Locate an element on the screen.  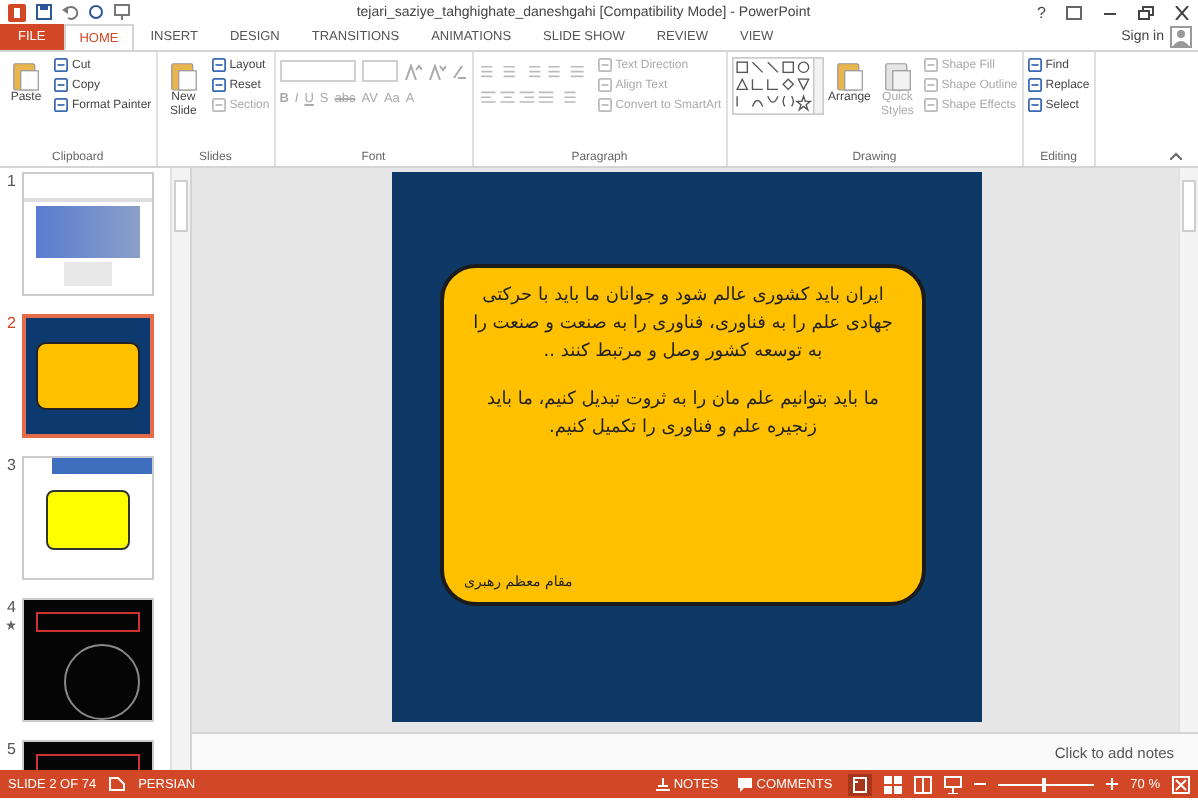
zoom-out-icon is located at coordinates (980, 784).